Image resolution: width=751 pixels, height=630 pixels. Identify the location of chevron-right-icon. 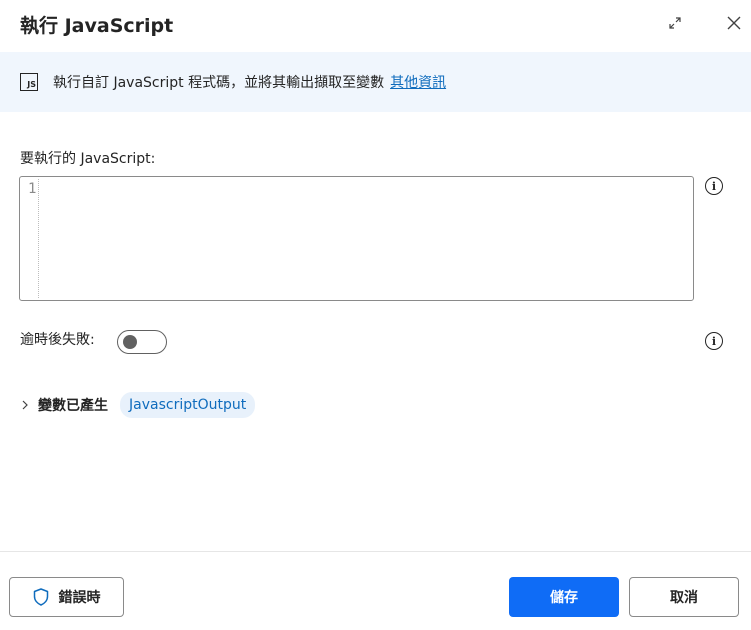
(25, 405).